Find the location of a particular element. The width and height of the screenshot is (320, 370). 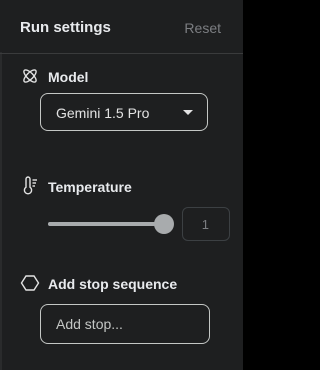

model-spark-icon is located at coordinates (30, 76).